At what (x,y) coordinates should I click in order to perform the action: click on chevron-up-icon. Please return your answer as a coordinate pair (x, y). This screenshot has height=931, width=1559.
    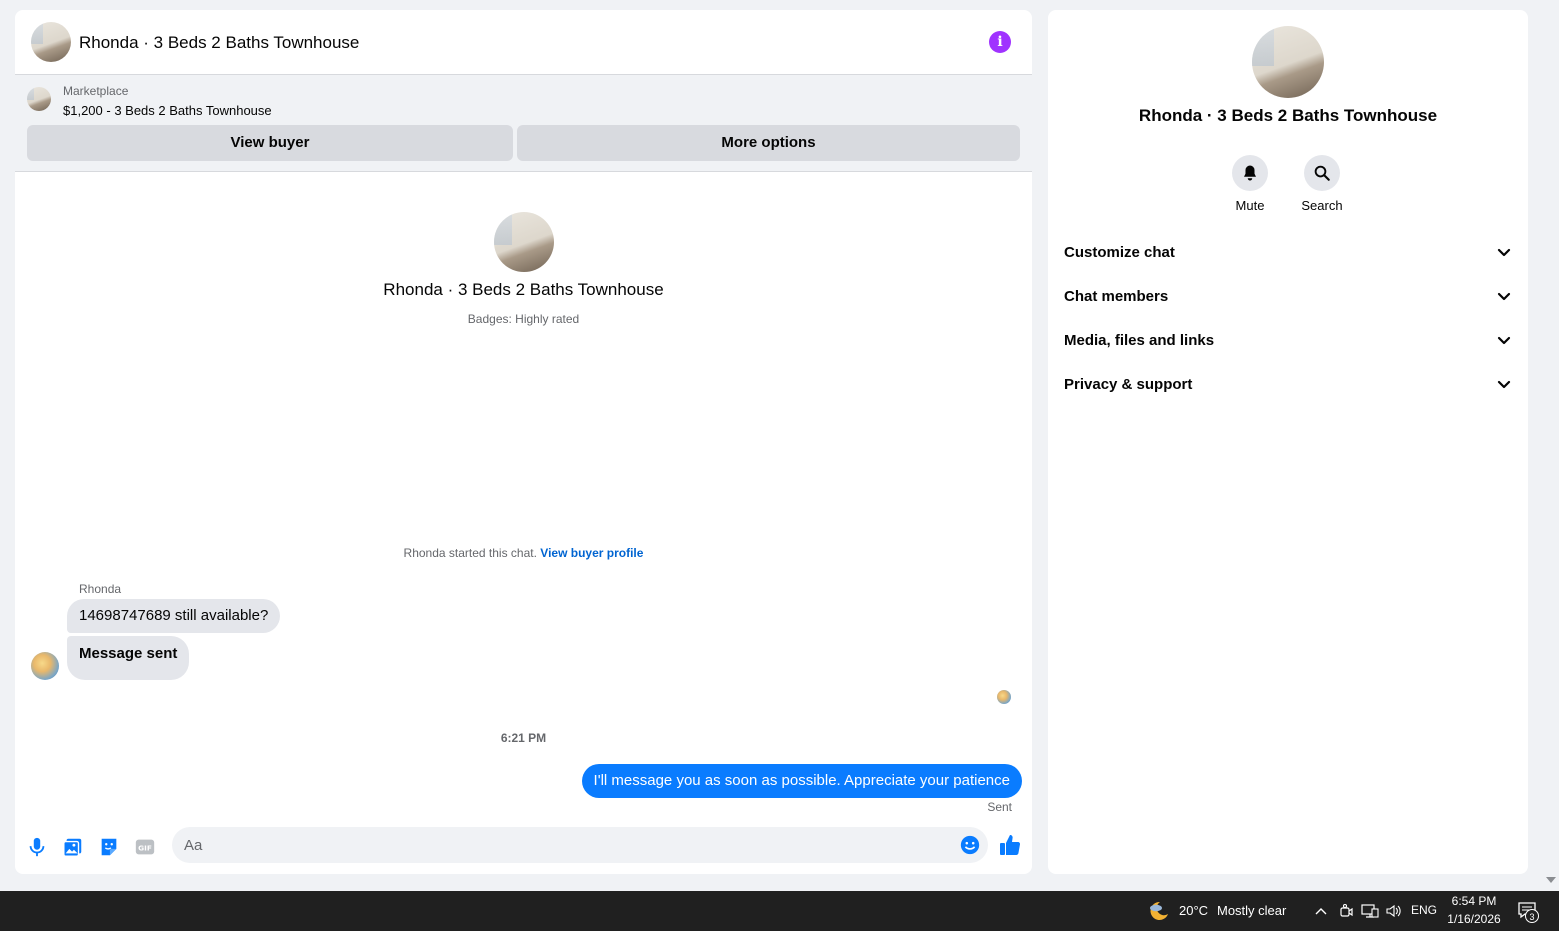
    Looking at the image, I should click on (1321, 912).